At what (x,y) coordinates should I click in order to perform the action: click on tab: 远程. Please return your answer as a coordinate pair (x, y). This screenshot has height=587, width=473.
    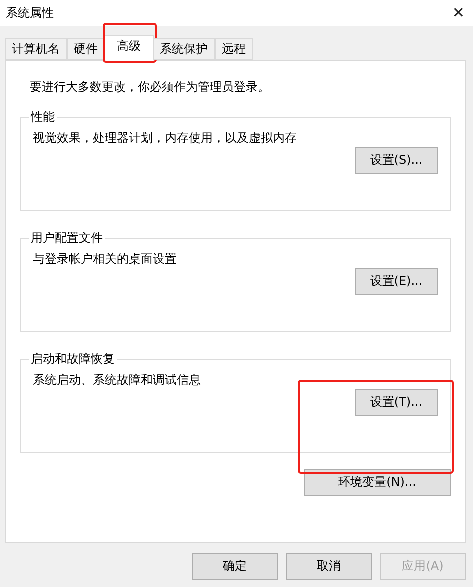
    Looking at the image, I should click on (234, 49).